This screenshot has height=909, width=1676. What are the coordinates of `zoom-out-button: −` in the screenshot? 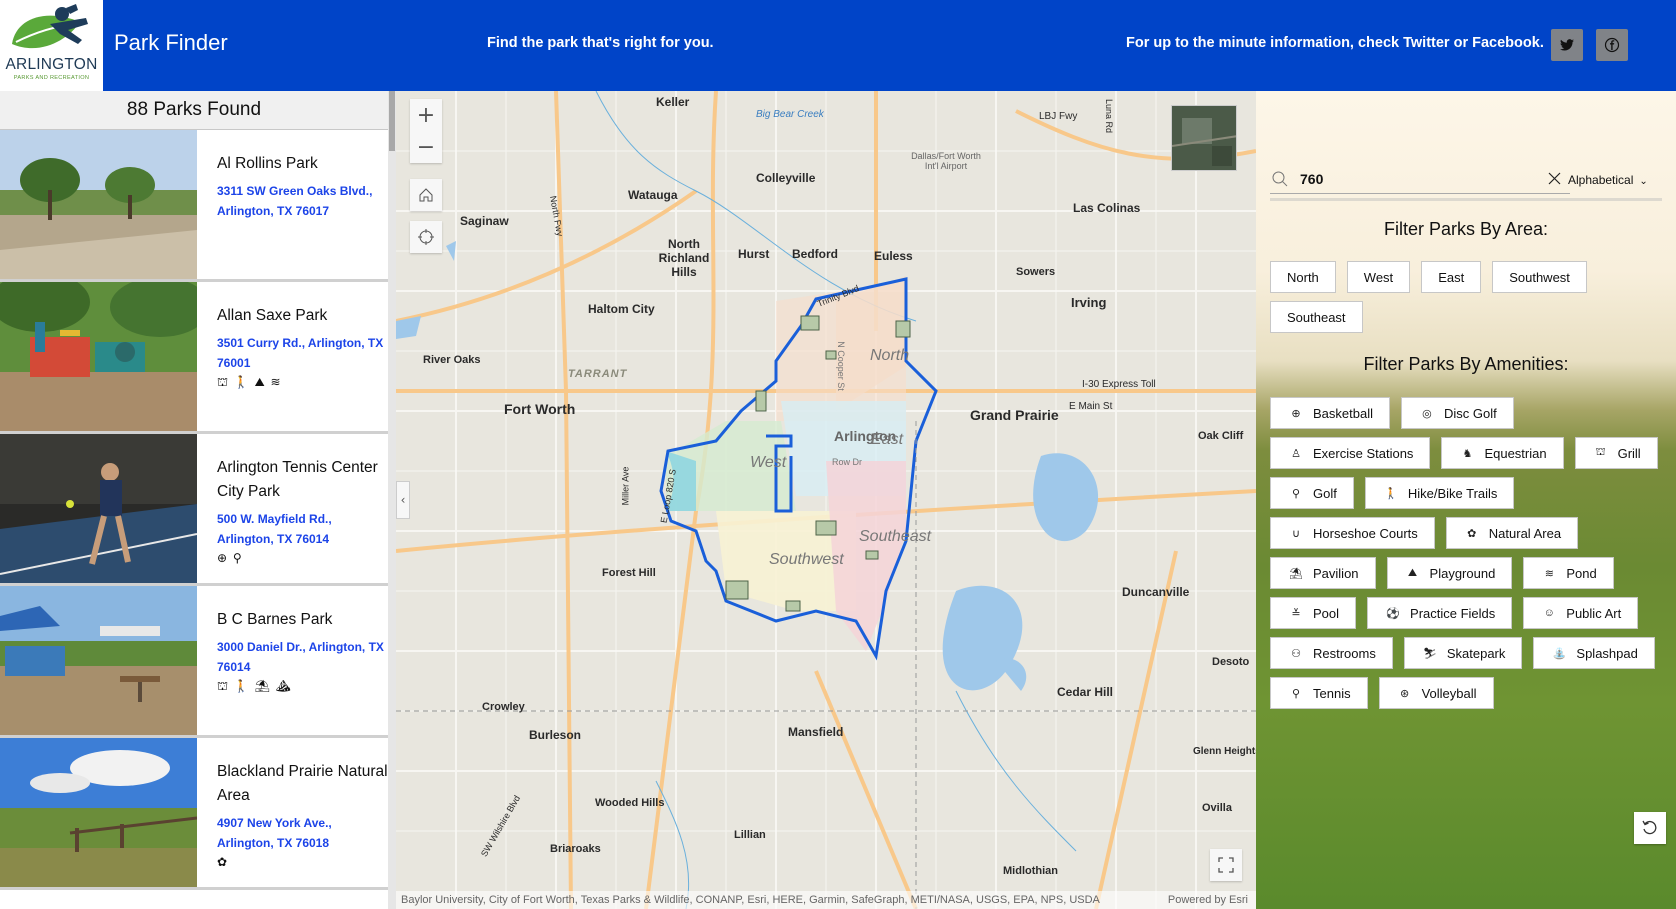 It's located at (426, 147).